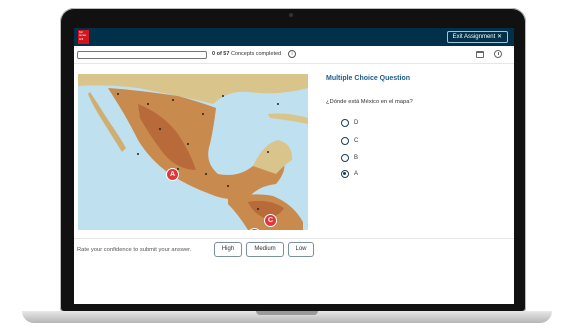 The image size is (574, 334). Describe the element at coordinates (356, 141) in the screenshot. I see `choice-label: C` at that location.